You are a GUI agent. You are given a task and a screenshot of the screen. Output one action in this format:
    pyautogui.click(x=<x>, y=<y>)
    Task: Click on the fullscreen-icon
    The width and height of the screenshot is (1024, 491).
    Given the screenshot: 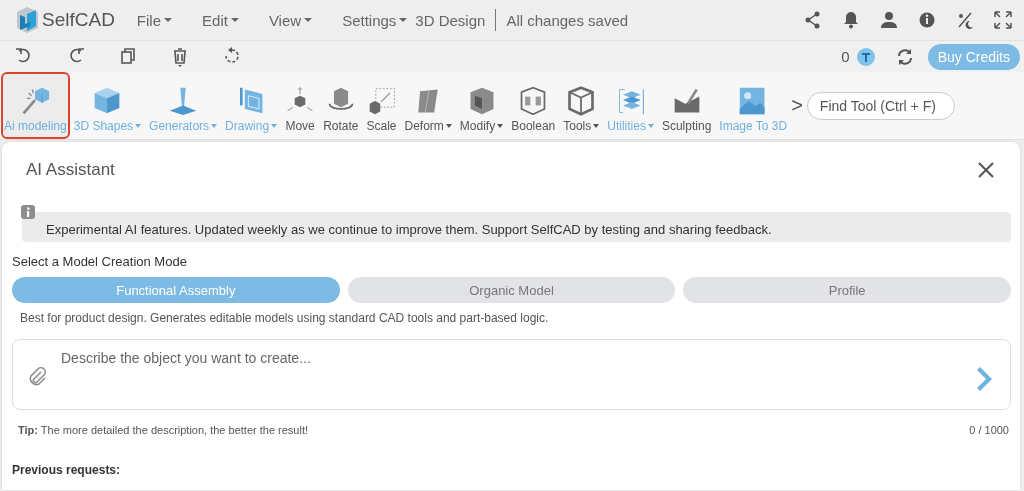 What is the action you would take?
    pyautogui.click(x=1003, y=20)
    